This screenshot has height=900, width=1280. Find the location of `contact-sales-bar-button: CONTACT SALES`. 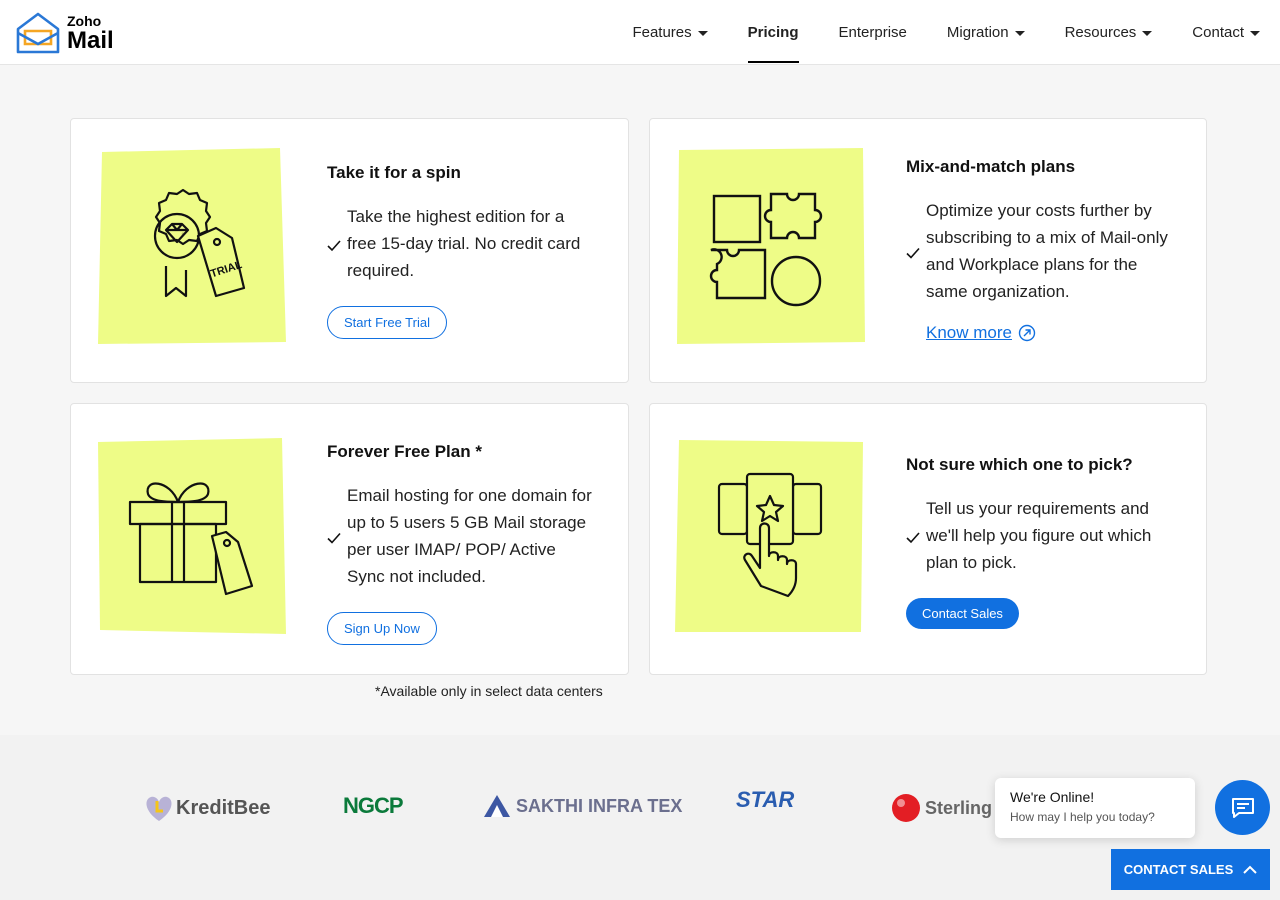

contact-sales-bar-button: CONTACT SALES is located at coordinates (1190, 869).